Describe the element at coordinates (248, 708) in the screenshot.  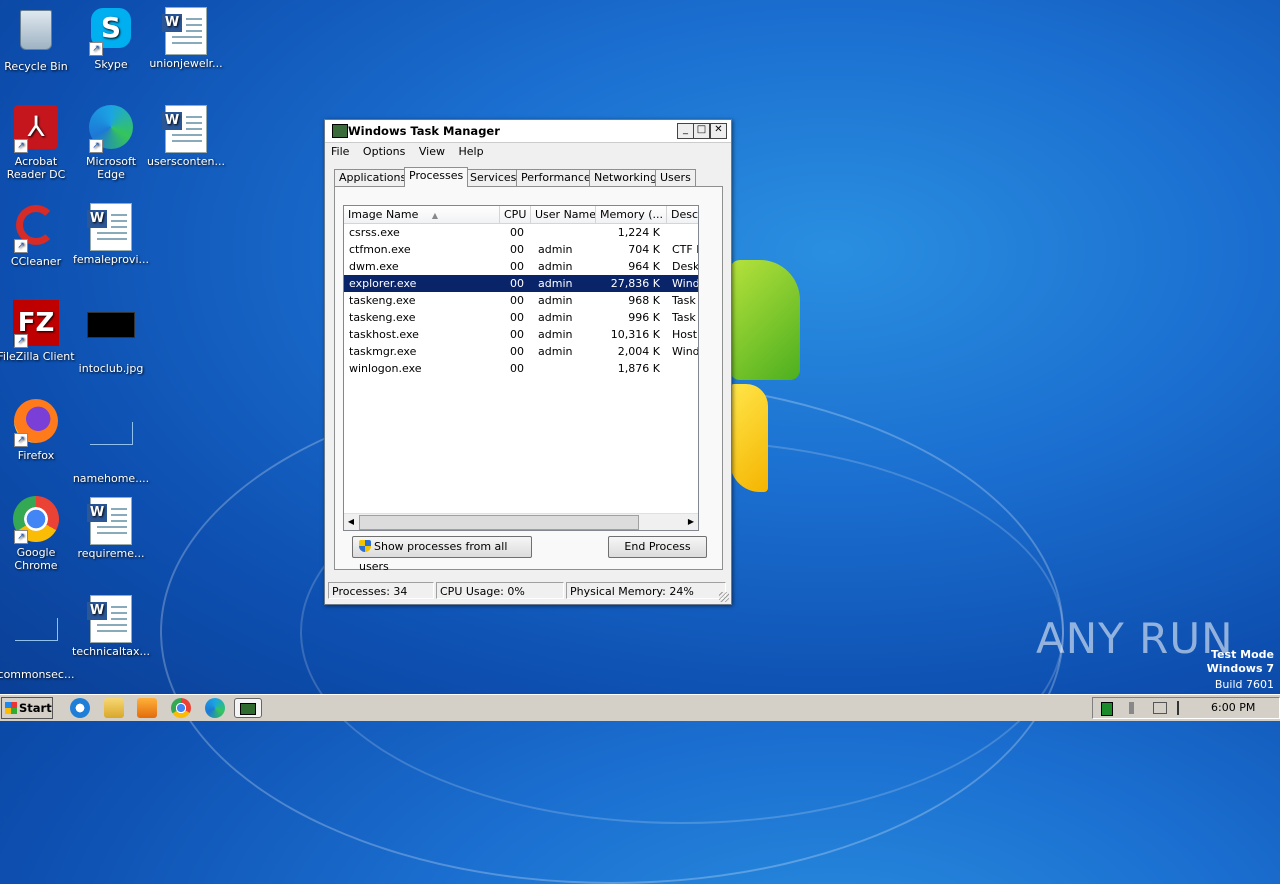
I see `task-manager-taskbar-icon` at that location.